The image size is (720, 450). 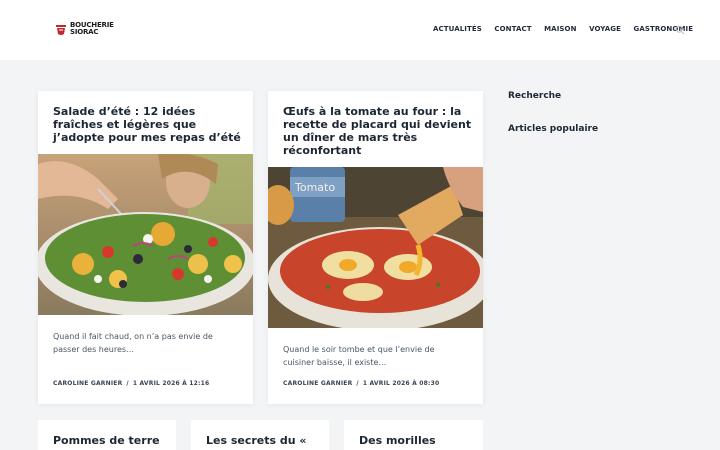 What do you see at coordinates (361, 383) in the screenshot?
I see `post-meta: CAROLINE GARNIER /1 AVRIL 2026 À 08:30` at bounding box center [361, 383].